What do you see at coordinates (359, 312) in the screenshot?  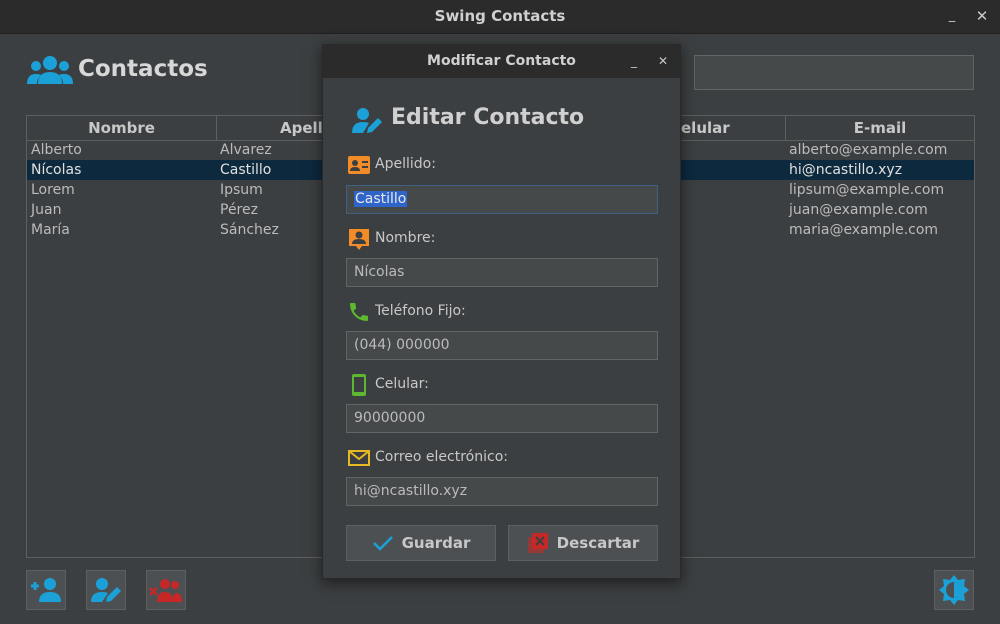 I see `phone-icon` at bounding box center [359, 312].